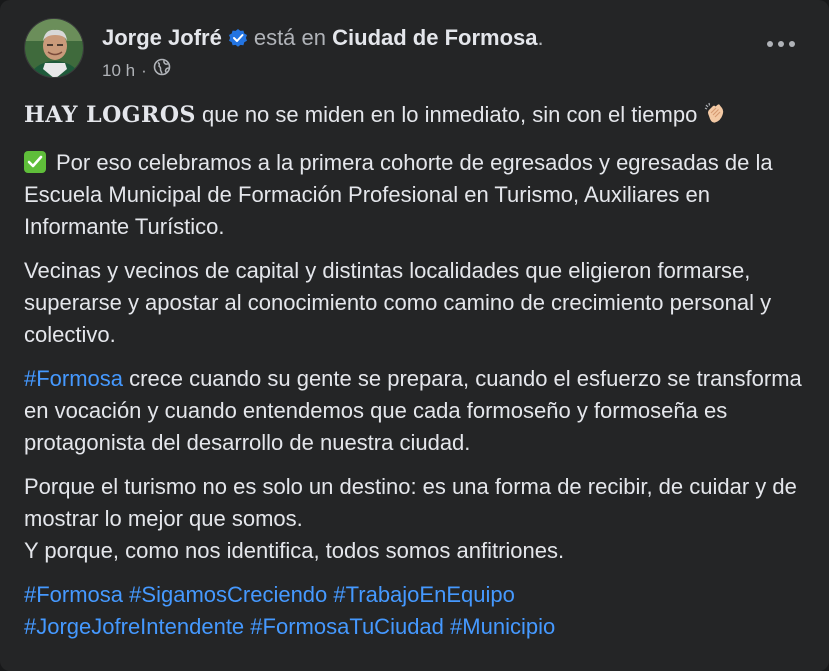  Describe the element at coordinates (110, 115) in the screenshot. I see `heading-text: HAY LOGROS` at that location.